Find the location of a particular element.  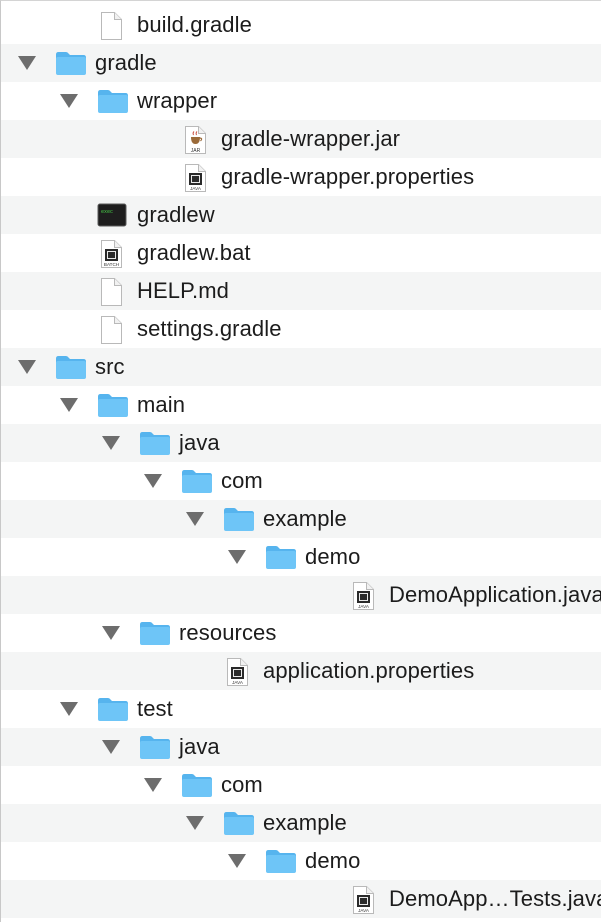

tree-row-test: test is located at coordinates (301, 709).